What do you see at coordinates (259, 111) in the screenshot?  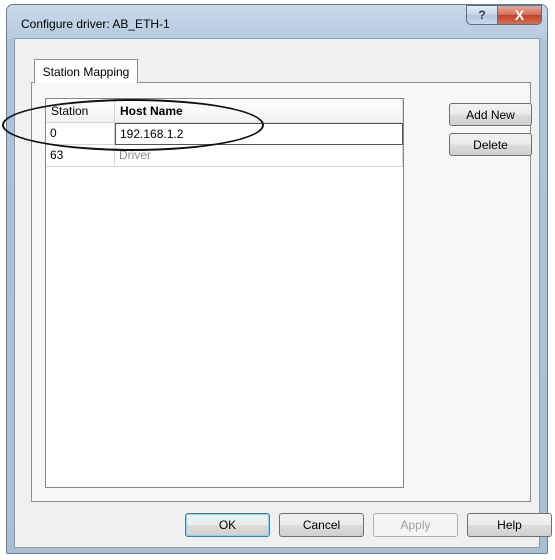 I see `column-header-host-name: Host Name` at bounding box center [259, 111].